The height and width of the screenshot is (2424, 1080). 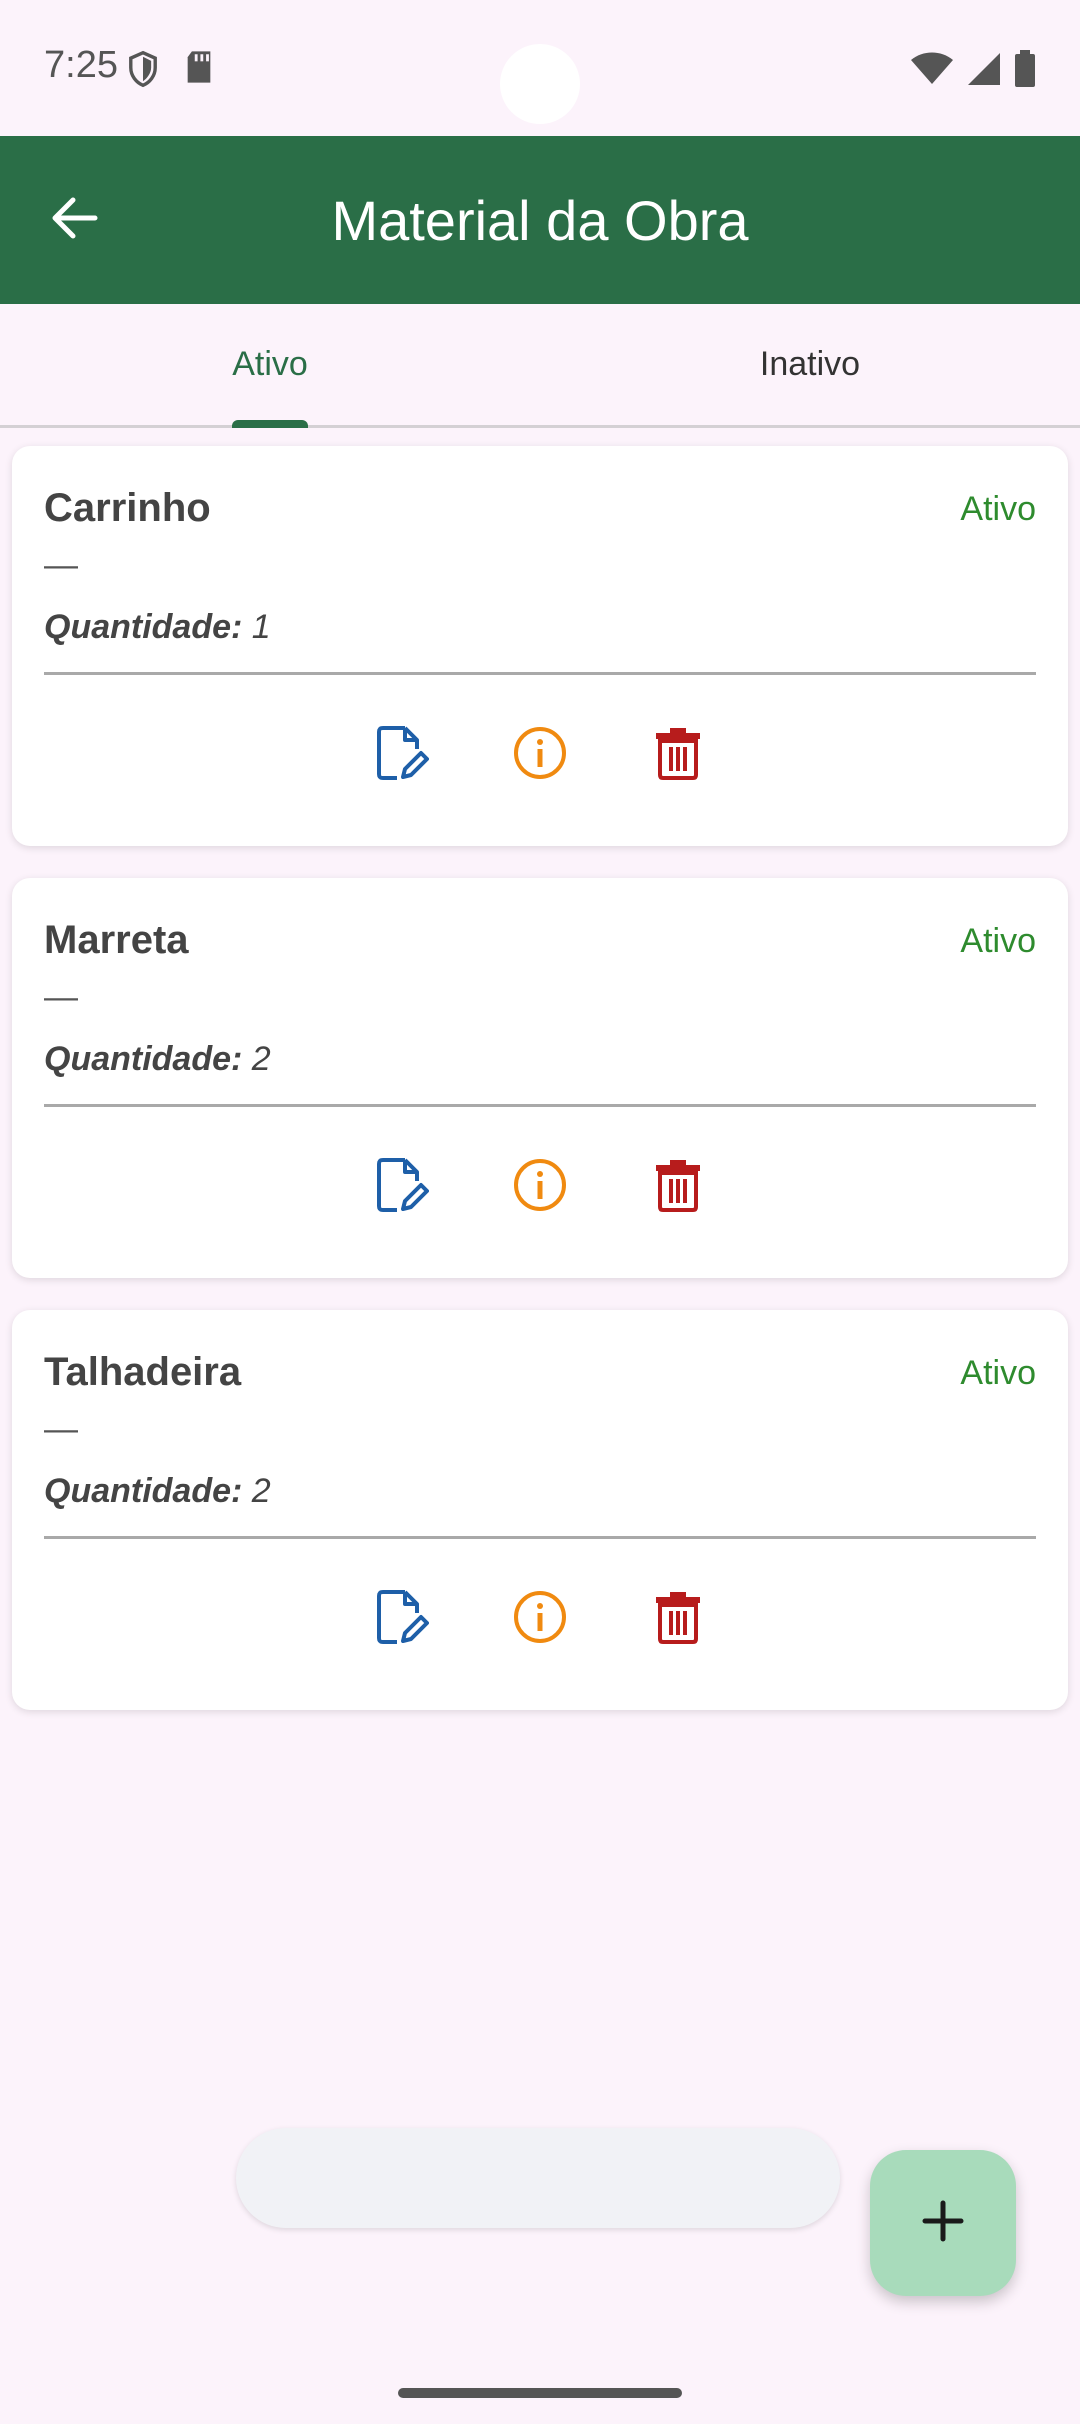 I want to click on back-button, so click(x=75, y=220).